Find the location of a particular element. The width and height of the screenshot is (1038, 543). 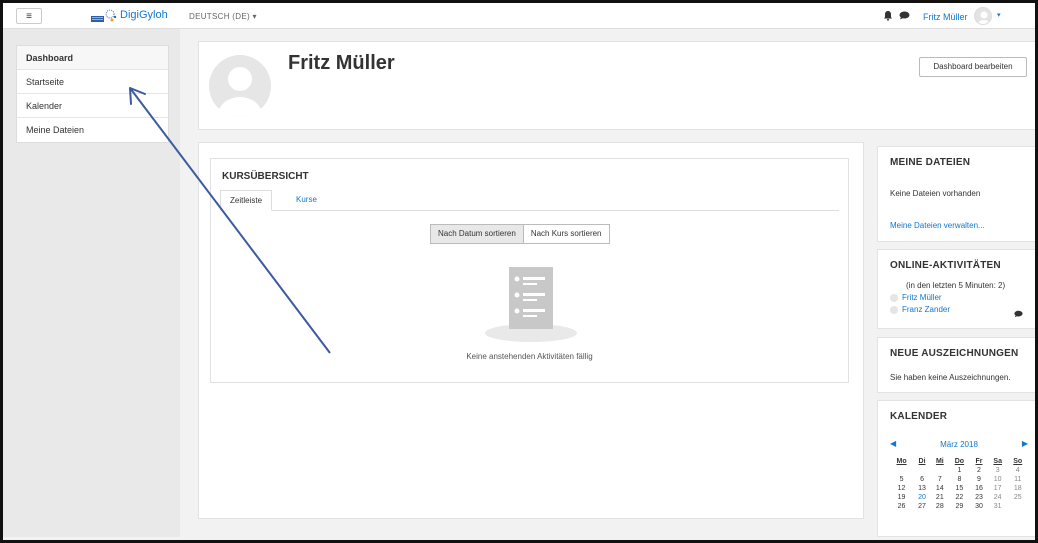

sidebar-item-startseite: Startseite is located at coordinates (92, 82).